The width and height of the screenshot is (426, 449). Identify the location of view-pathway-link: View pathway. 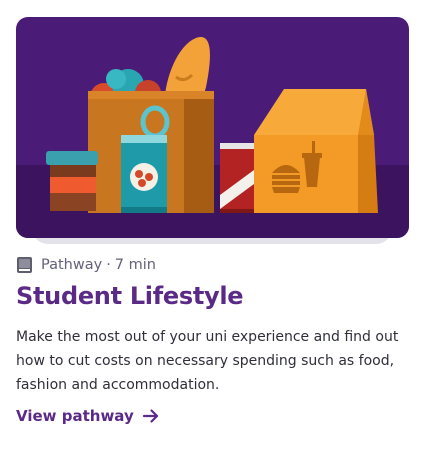
(88, 416).